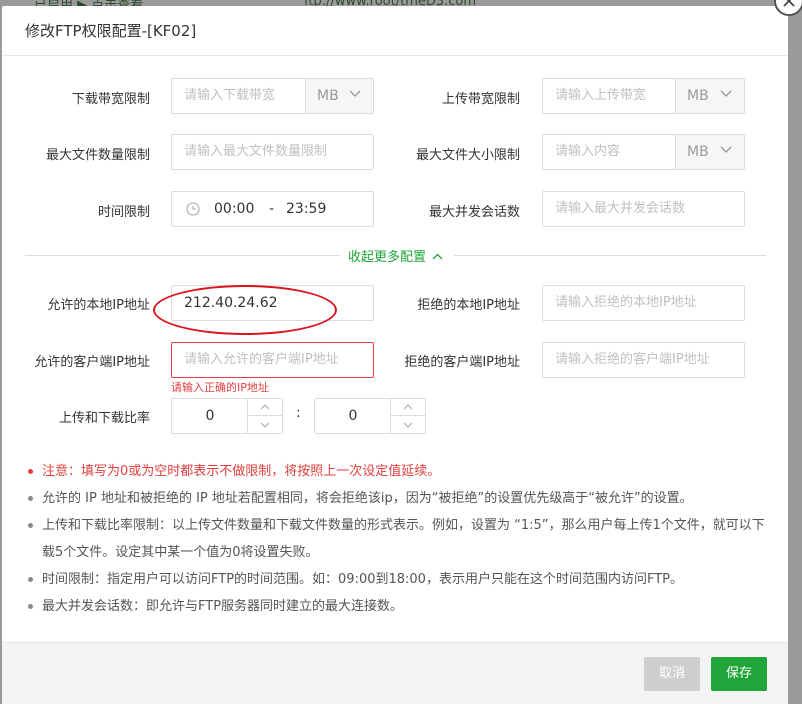  What do you see at coordinates (298, 413) in the screenshot?
I see `ratio-colon: :` at bounding box center [298, 413].